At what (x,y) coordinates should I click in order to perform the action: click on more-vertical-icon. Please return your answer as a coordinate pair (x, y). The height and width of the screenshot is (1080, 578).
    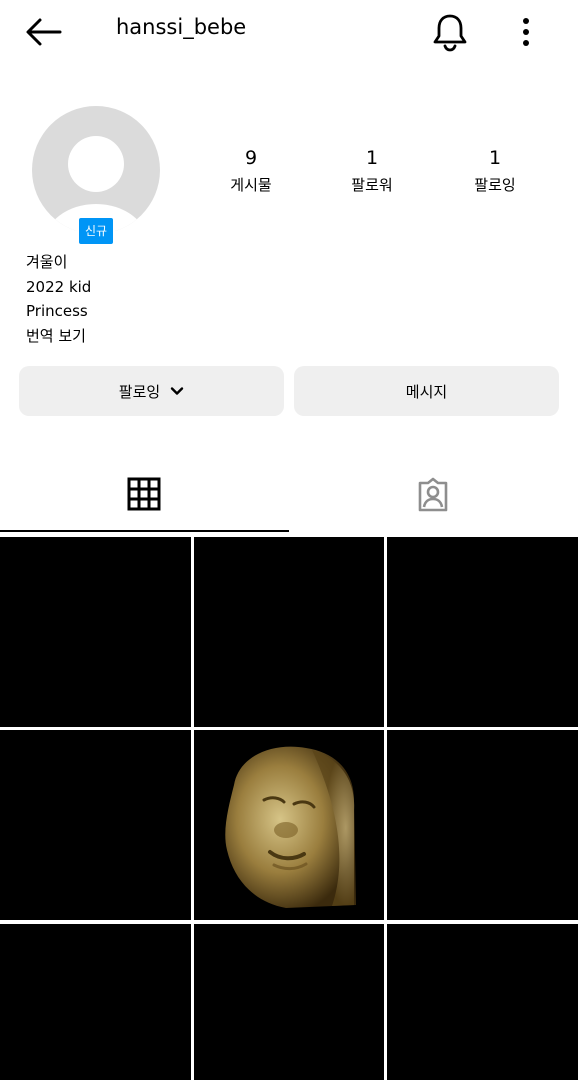
    Looking at the image, I should click on (526, 32).